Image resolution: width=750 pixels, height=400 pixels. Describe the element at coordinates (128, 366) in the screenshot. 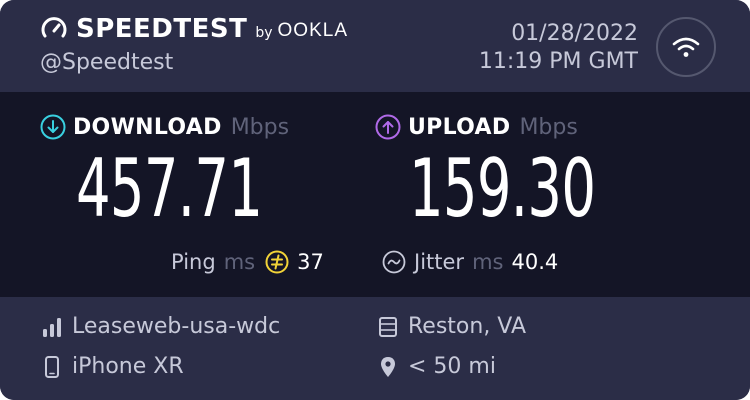

I see `device-name: iPhone XR` at that location.